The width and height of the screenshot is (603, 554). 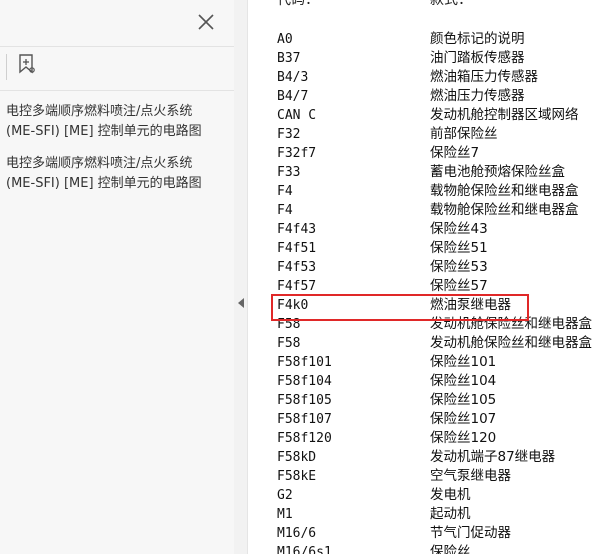 I want to click on component-code: F33, so click(x=289, y=172).